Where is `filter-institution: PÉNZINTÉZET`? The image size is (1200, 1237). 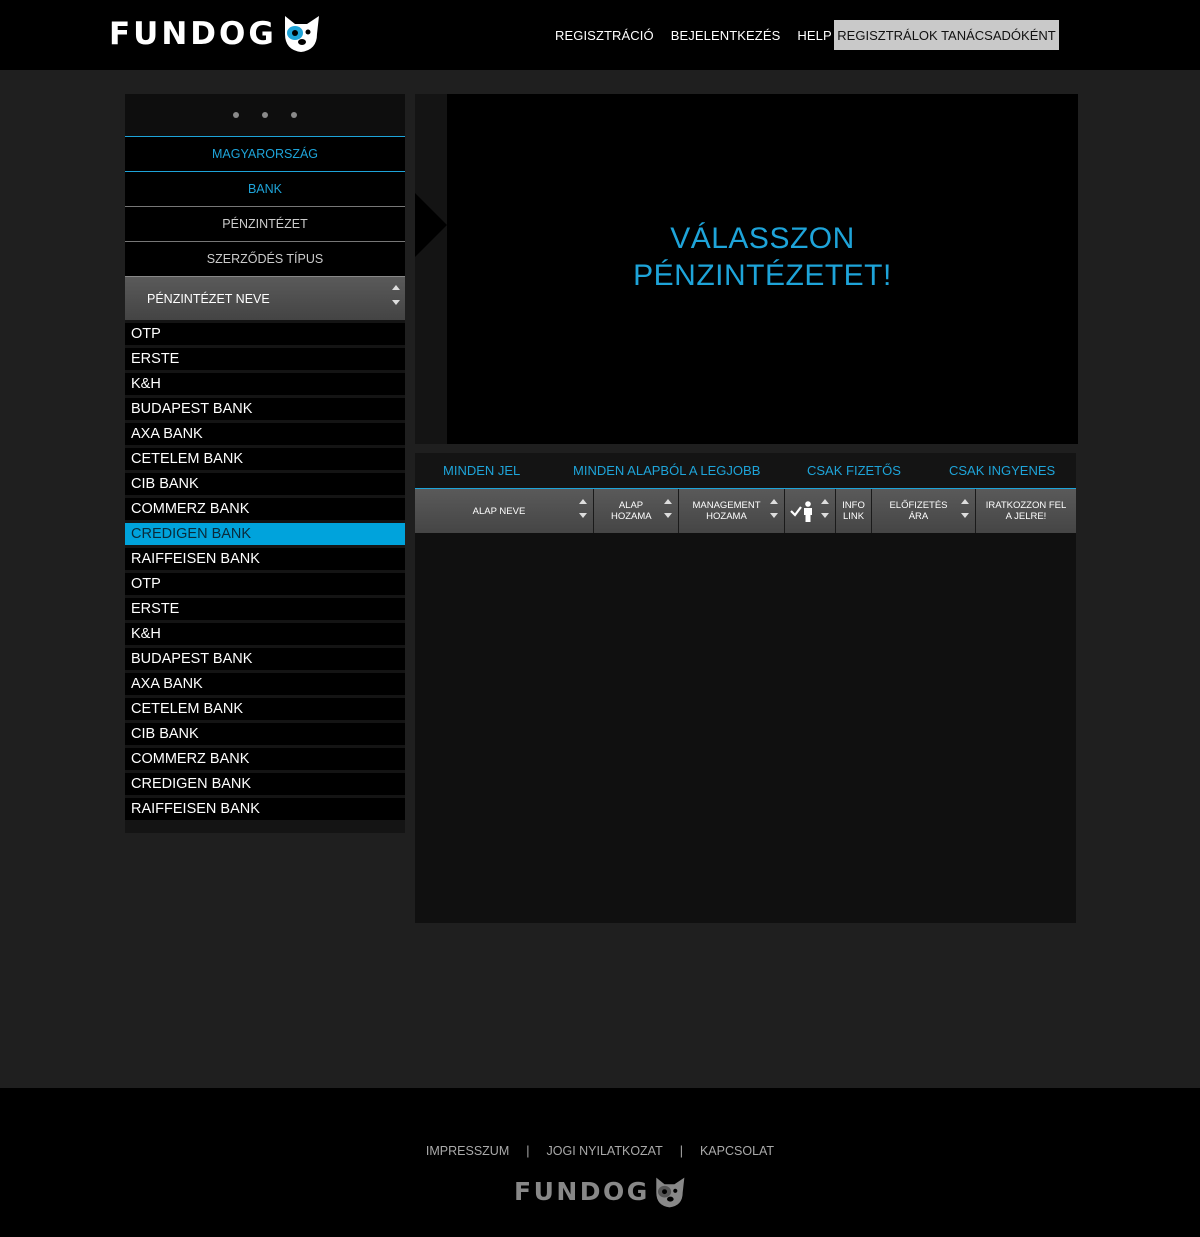 filter-institution: PÉNZINTÉZET is located at coordinates (265, 223).